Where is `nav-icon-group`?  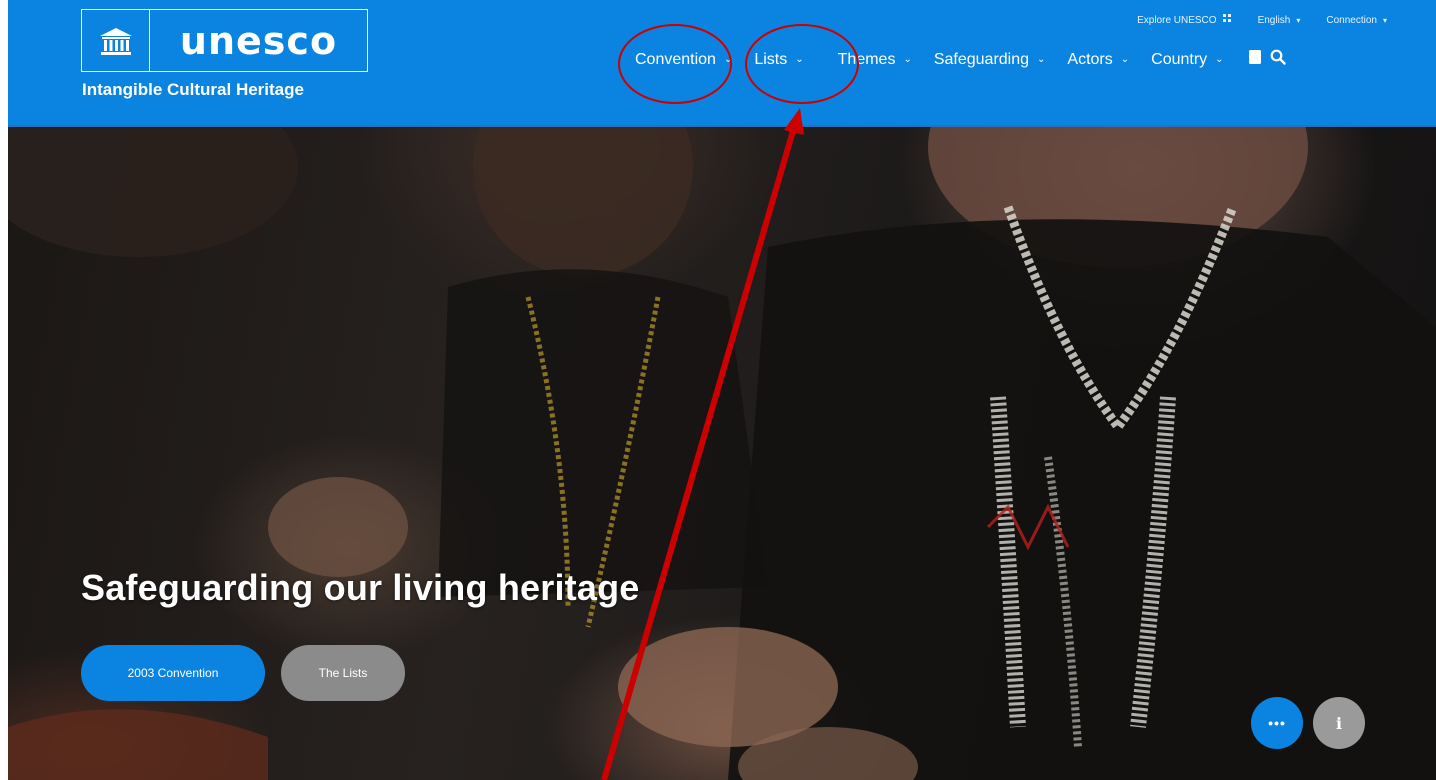 nav-icon-group is located at coordinates (1267, 59).